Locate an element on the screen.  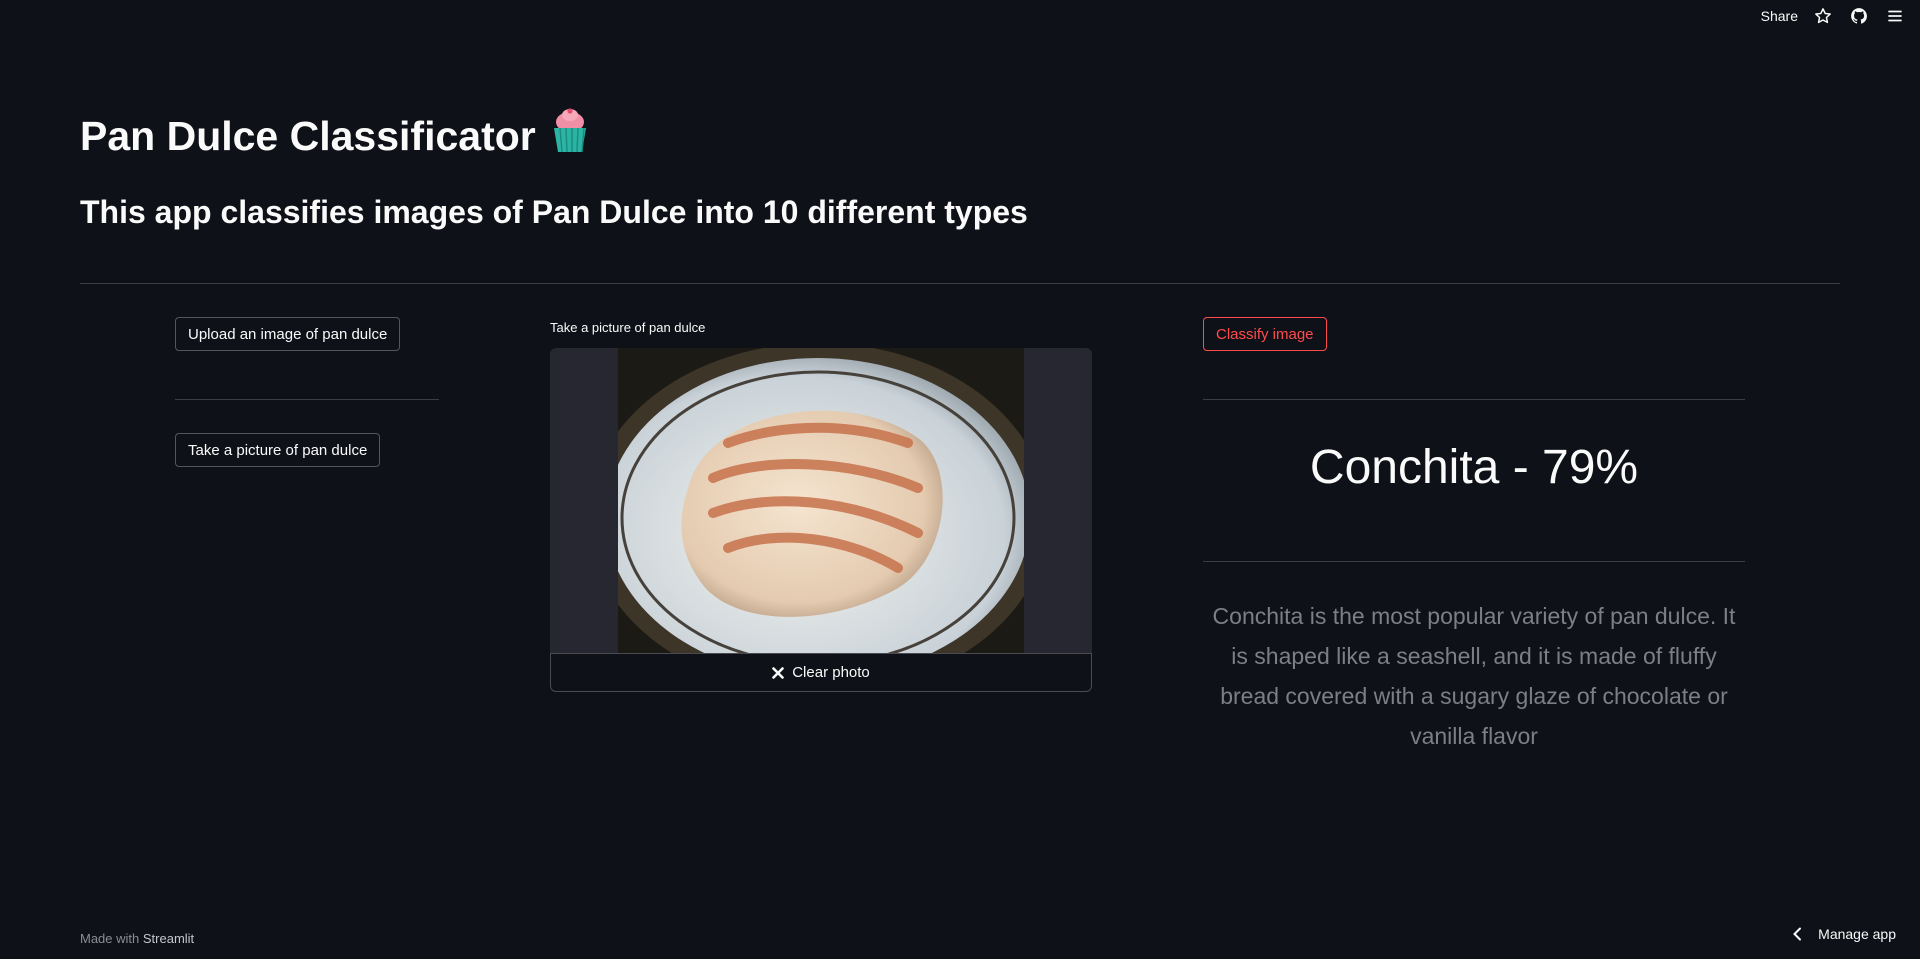
cupcake-emoji-icon is located at coordinates (570, 136).